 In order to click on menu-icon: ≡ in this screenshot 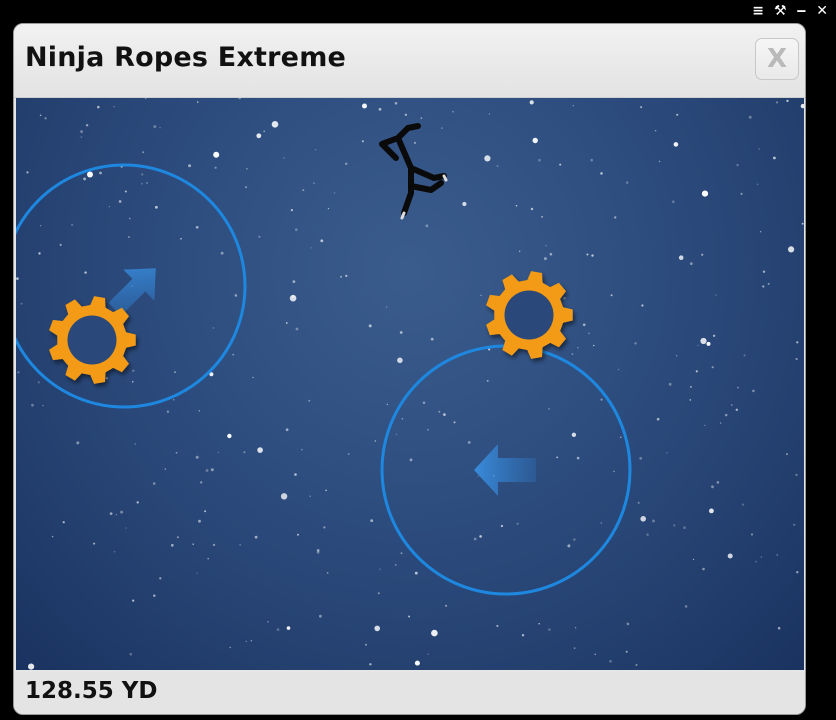, I will do `click(758, 11)`.